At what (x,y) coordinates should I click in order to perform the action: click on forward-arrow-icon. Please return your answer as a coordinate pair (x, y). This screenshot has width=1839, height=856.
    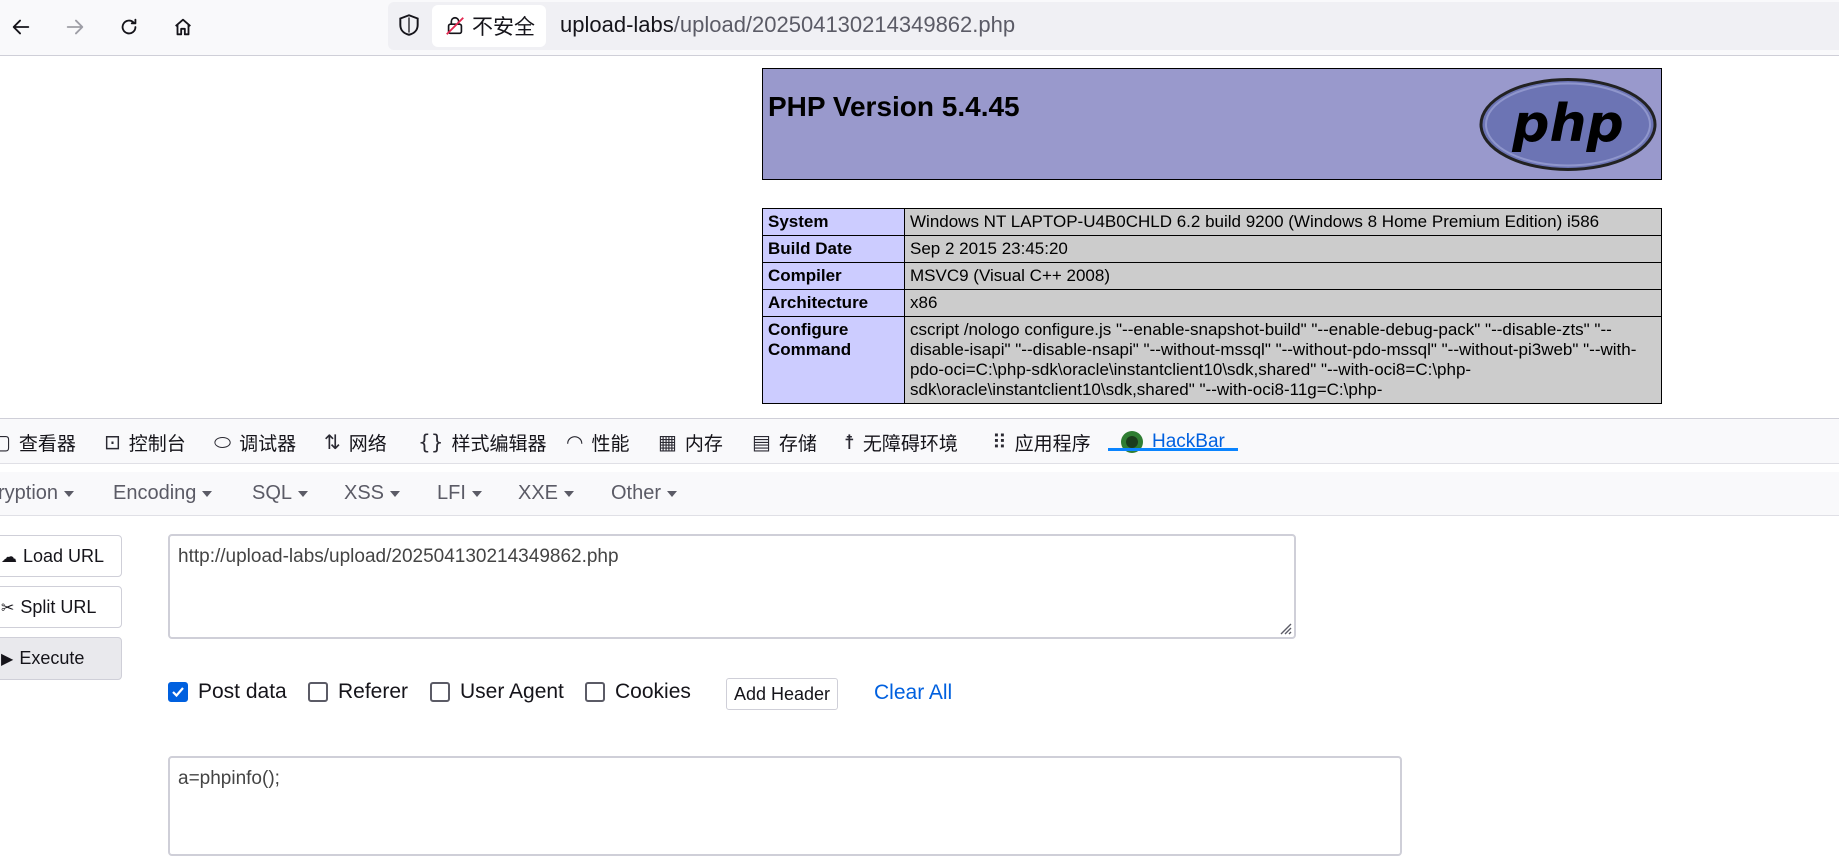
    Looking at the image, I should click on (75, 27).